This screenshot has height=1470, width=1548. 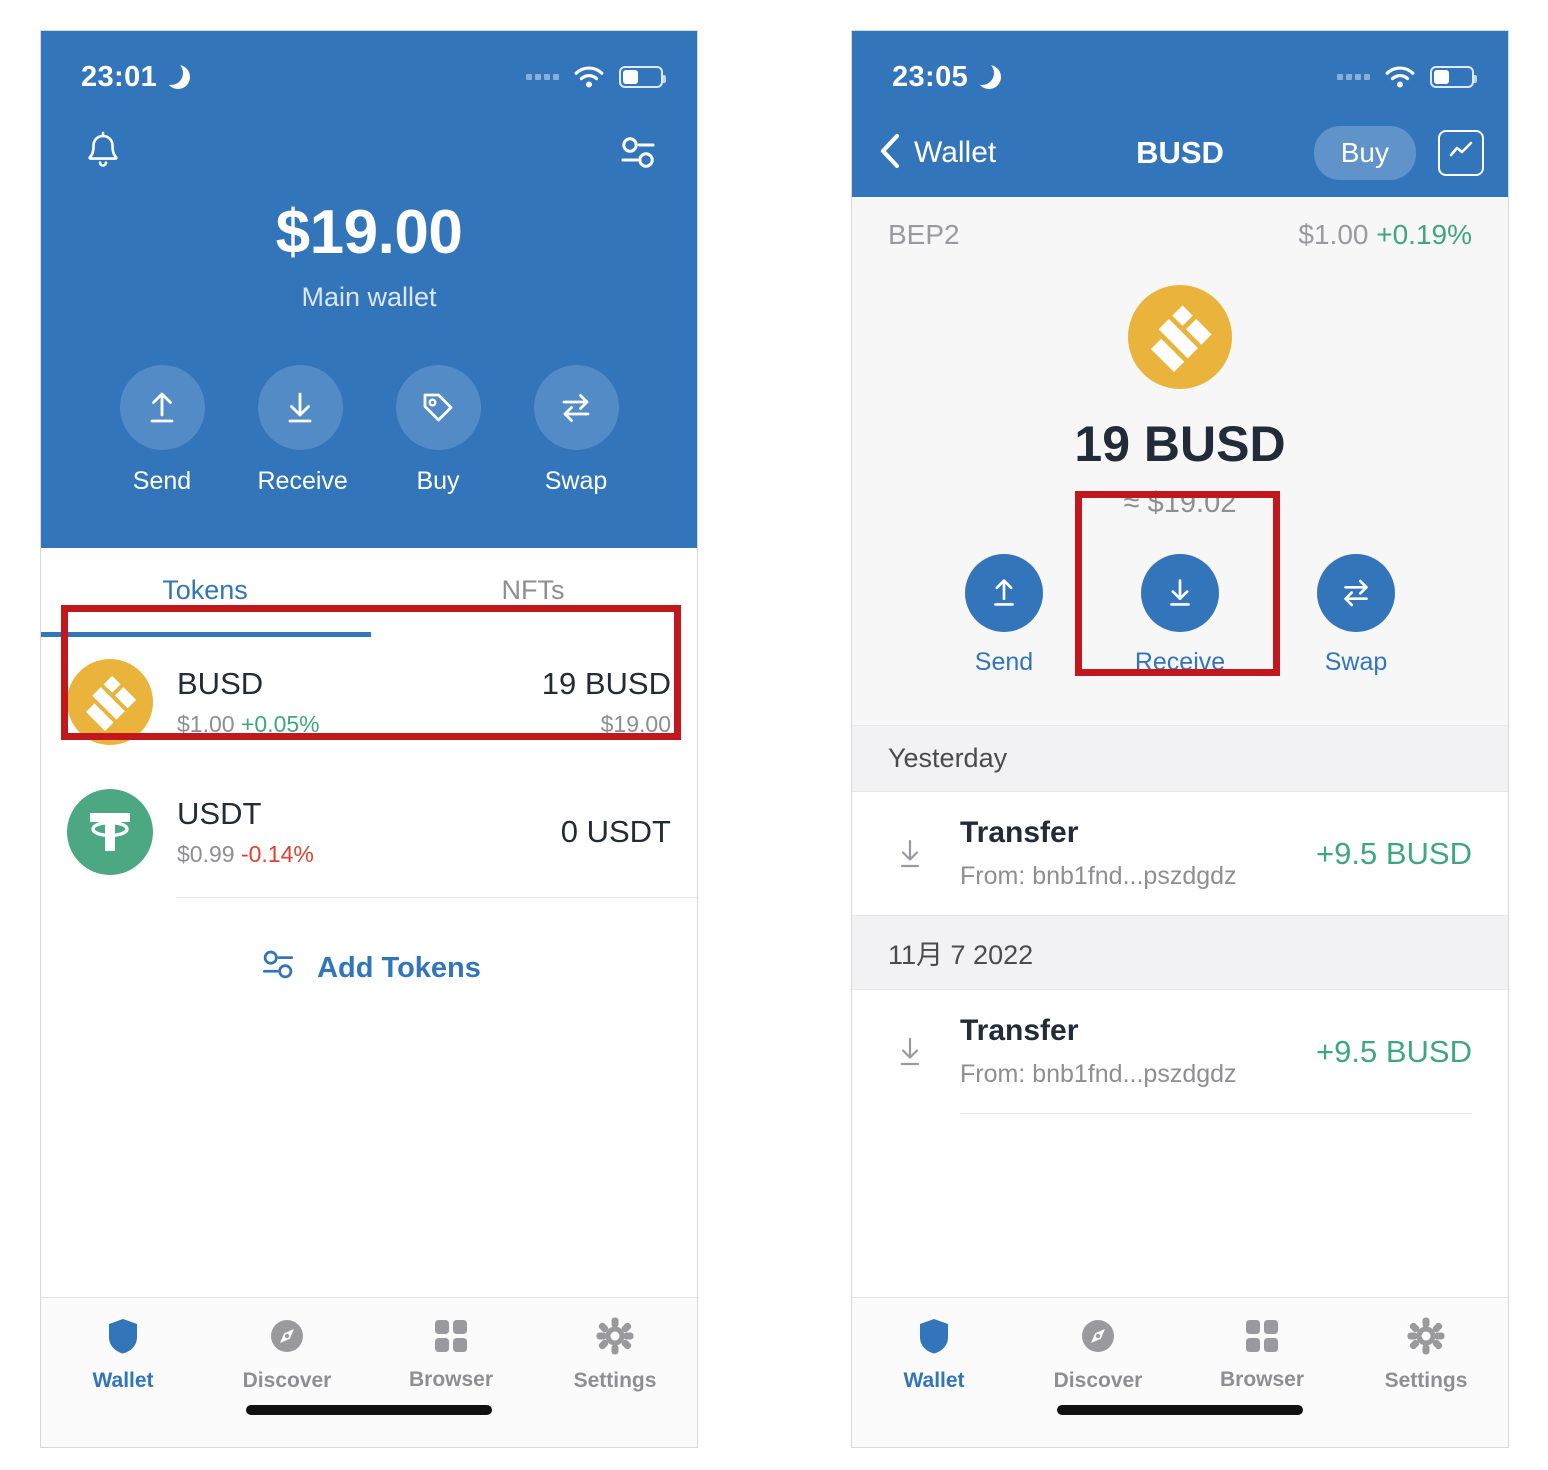 What do you see at coordinates (1004, 662) in the screenshot?
I see `send-label: Send` at bounding box center [1004, 662].